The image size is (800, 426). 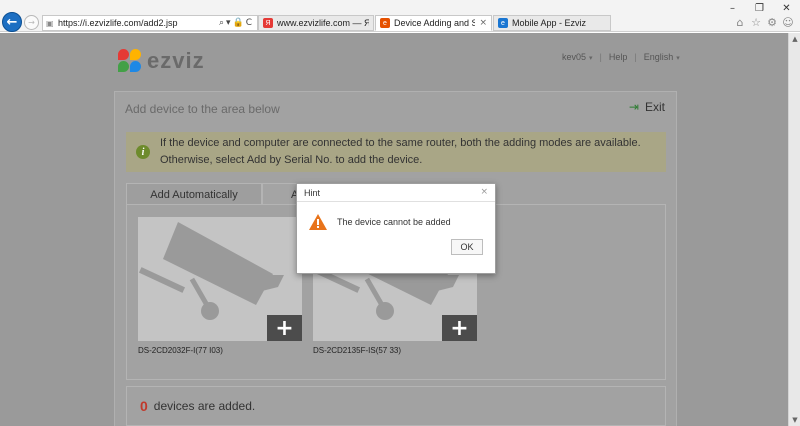 I want to click on forward-arrow-icon: →, so click(x=31, y=22).